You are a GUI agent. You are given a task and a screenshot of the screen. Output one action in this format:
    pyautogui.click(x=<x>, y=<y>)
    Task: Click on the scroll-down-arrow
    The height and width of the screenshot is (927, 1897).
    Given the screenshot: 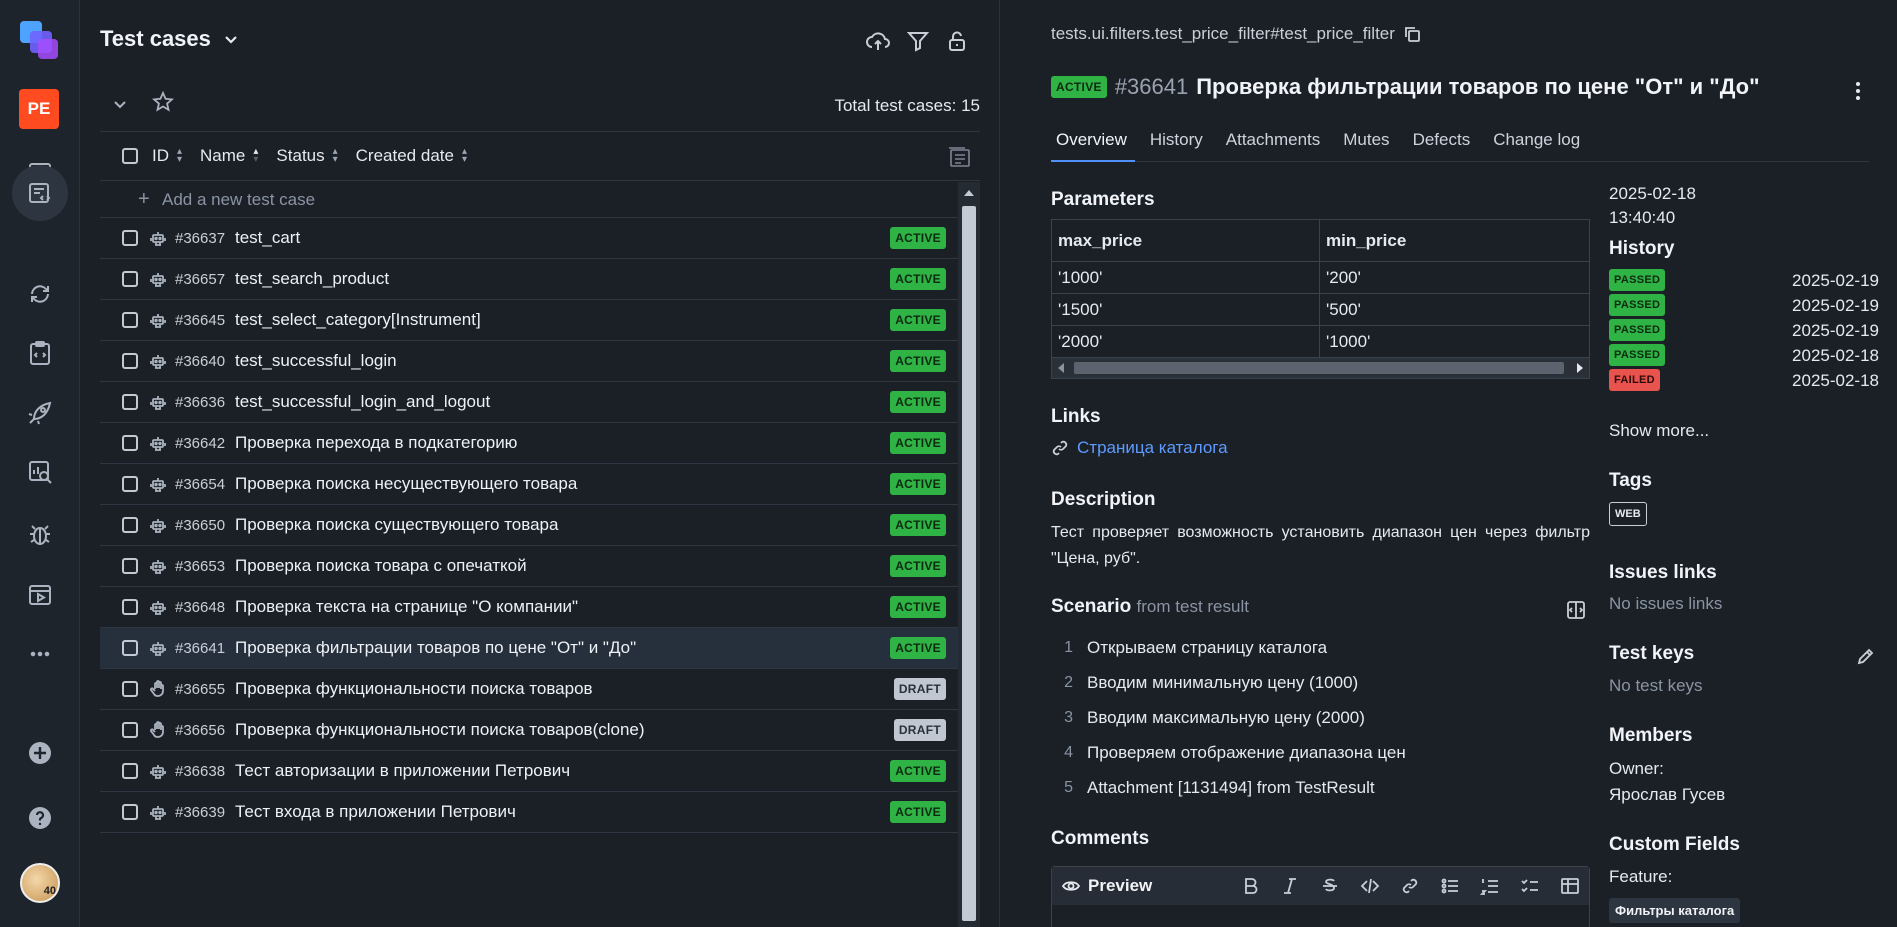 What is the action you would take?
    pyautogui.click(x=969, y=916)
    